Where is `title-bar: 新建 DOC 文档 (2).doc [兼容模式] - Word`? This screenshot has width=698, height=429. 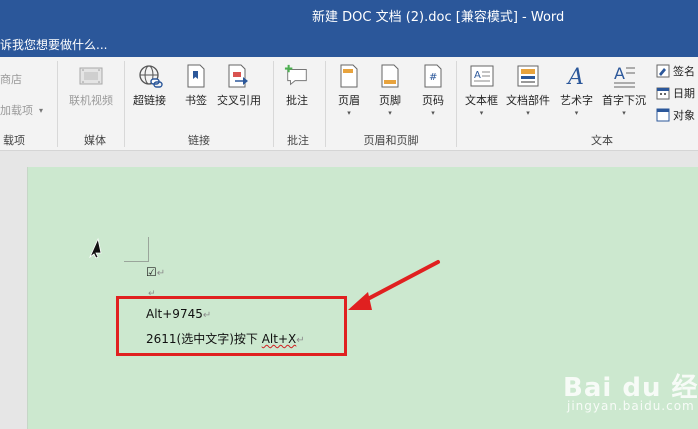
title-bar: 新建 DOC 文档 (2).doc [兼容模式] - Word is located at coordinates (349, 15).